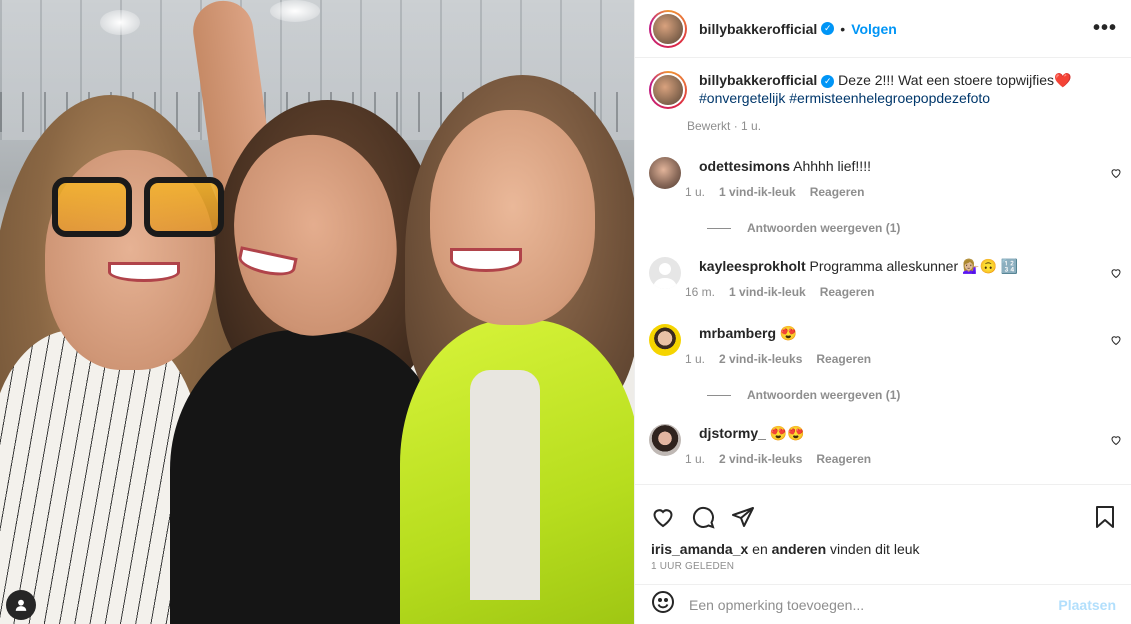  What do you see at coordinates (799, 549) in the screenshot?
I see `liked-by-others: anderen` at bounding box center [799, 549].